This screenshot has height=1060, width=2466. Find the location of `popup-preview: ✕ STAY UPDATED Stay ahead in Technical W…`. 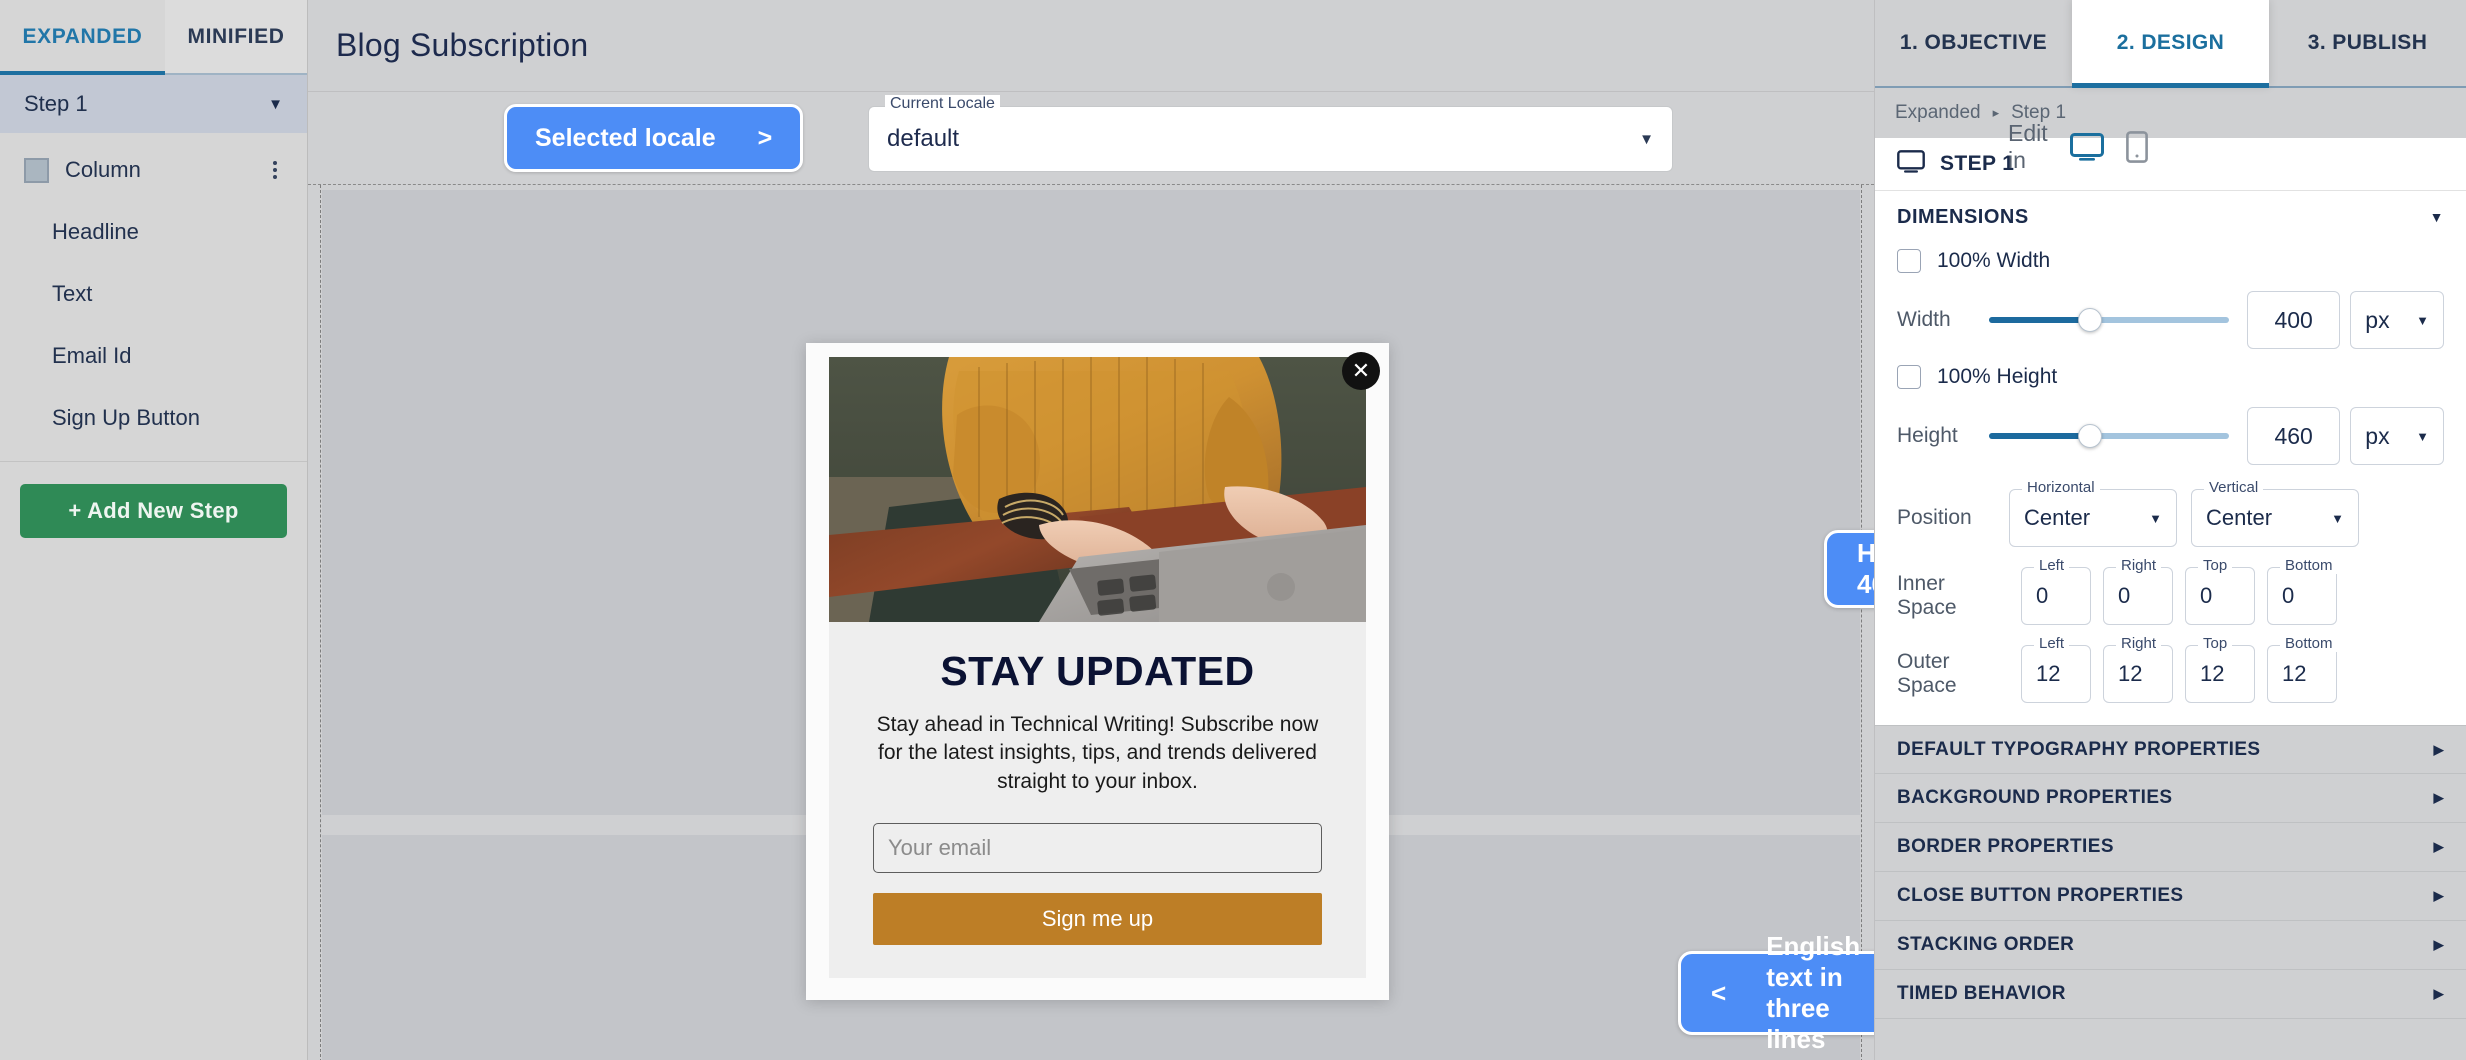

popup-preview: ✕ STAY UPDATED Stay ahead in Technical W… is located at coordinates (1097, 671).